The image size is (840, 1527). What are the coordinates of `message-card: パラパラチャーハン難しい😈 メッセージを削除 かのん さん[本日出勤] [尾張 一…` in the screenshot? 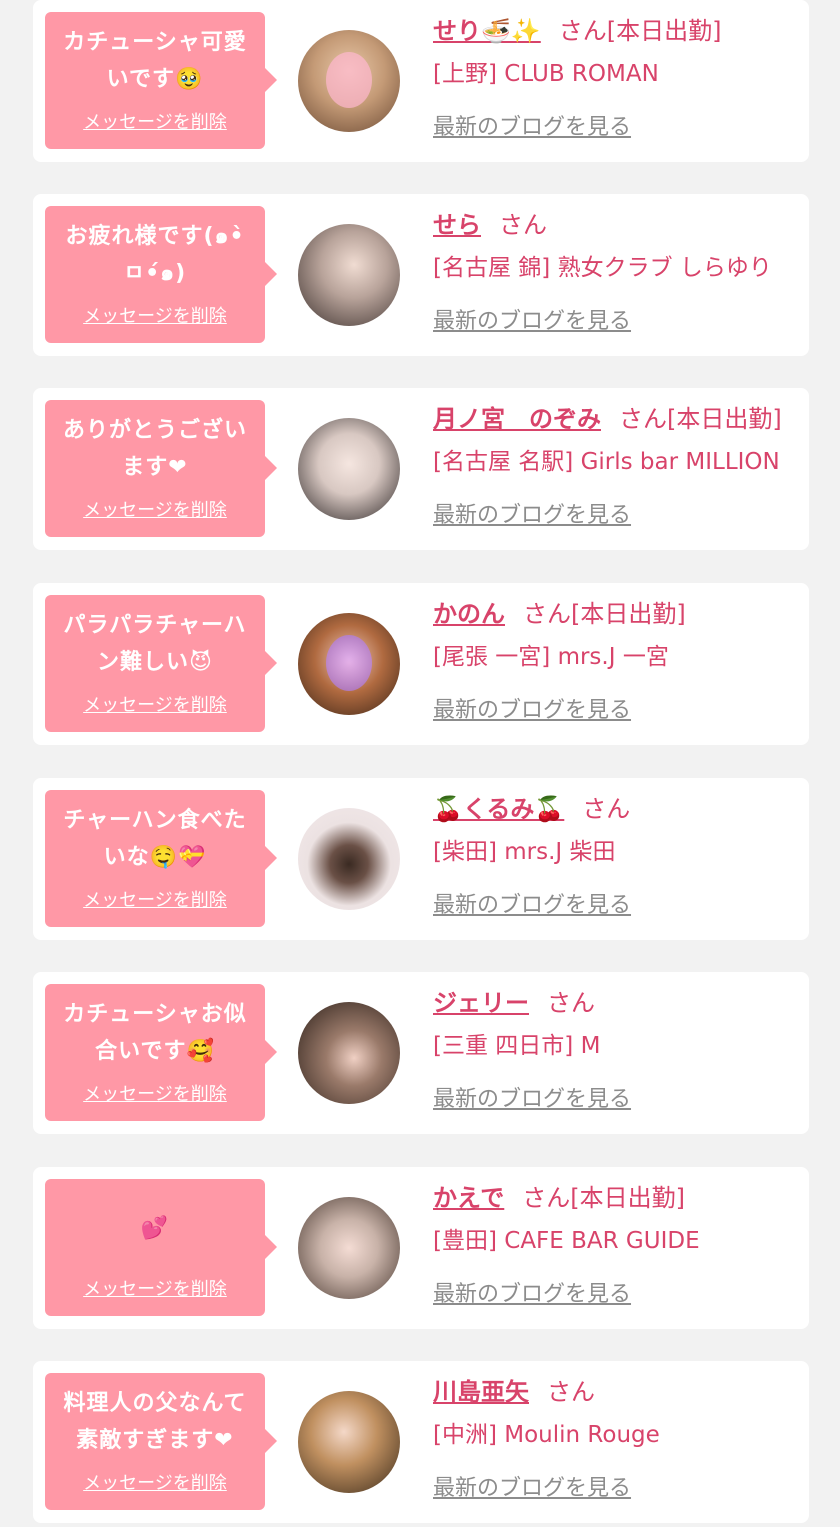 It's located at (421, 664).